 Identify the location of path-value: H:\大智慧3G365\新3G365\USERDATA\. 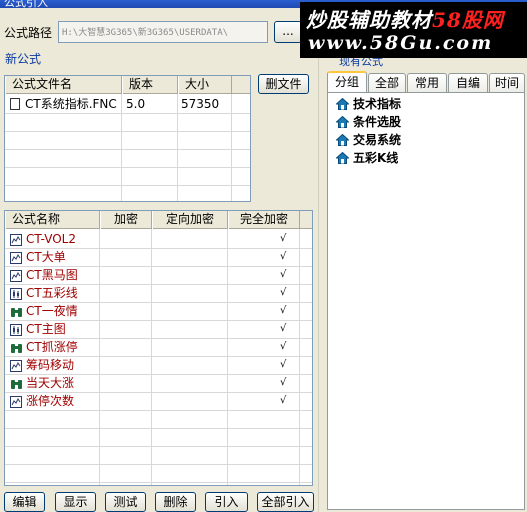
(145, 33).